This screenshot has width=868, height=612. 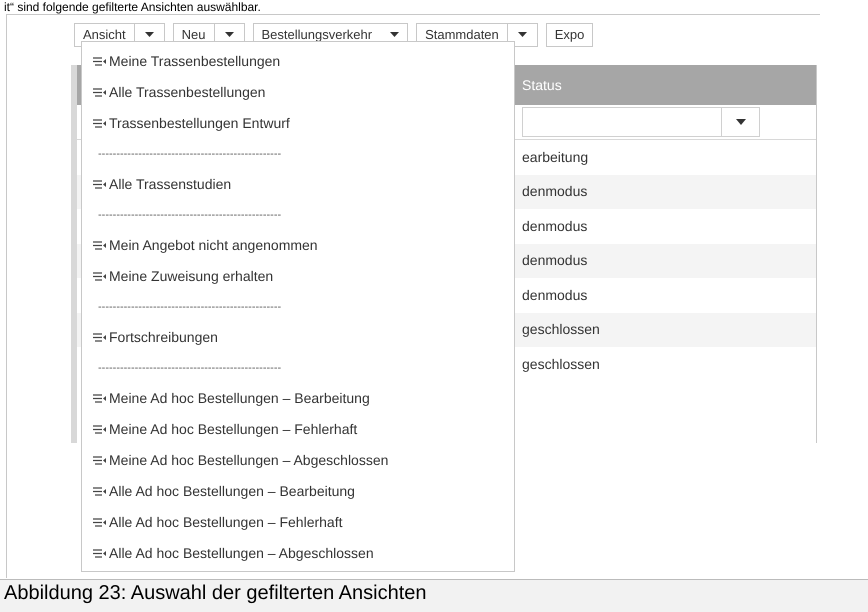 I want to click on table-cell-text: earbeitung, so click(x=555, y=157).